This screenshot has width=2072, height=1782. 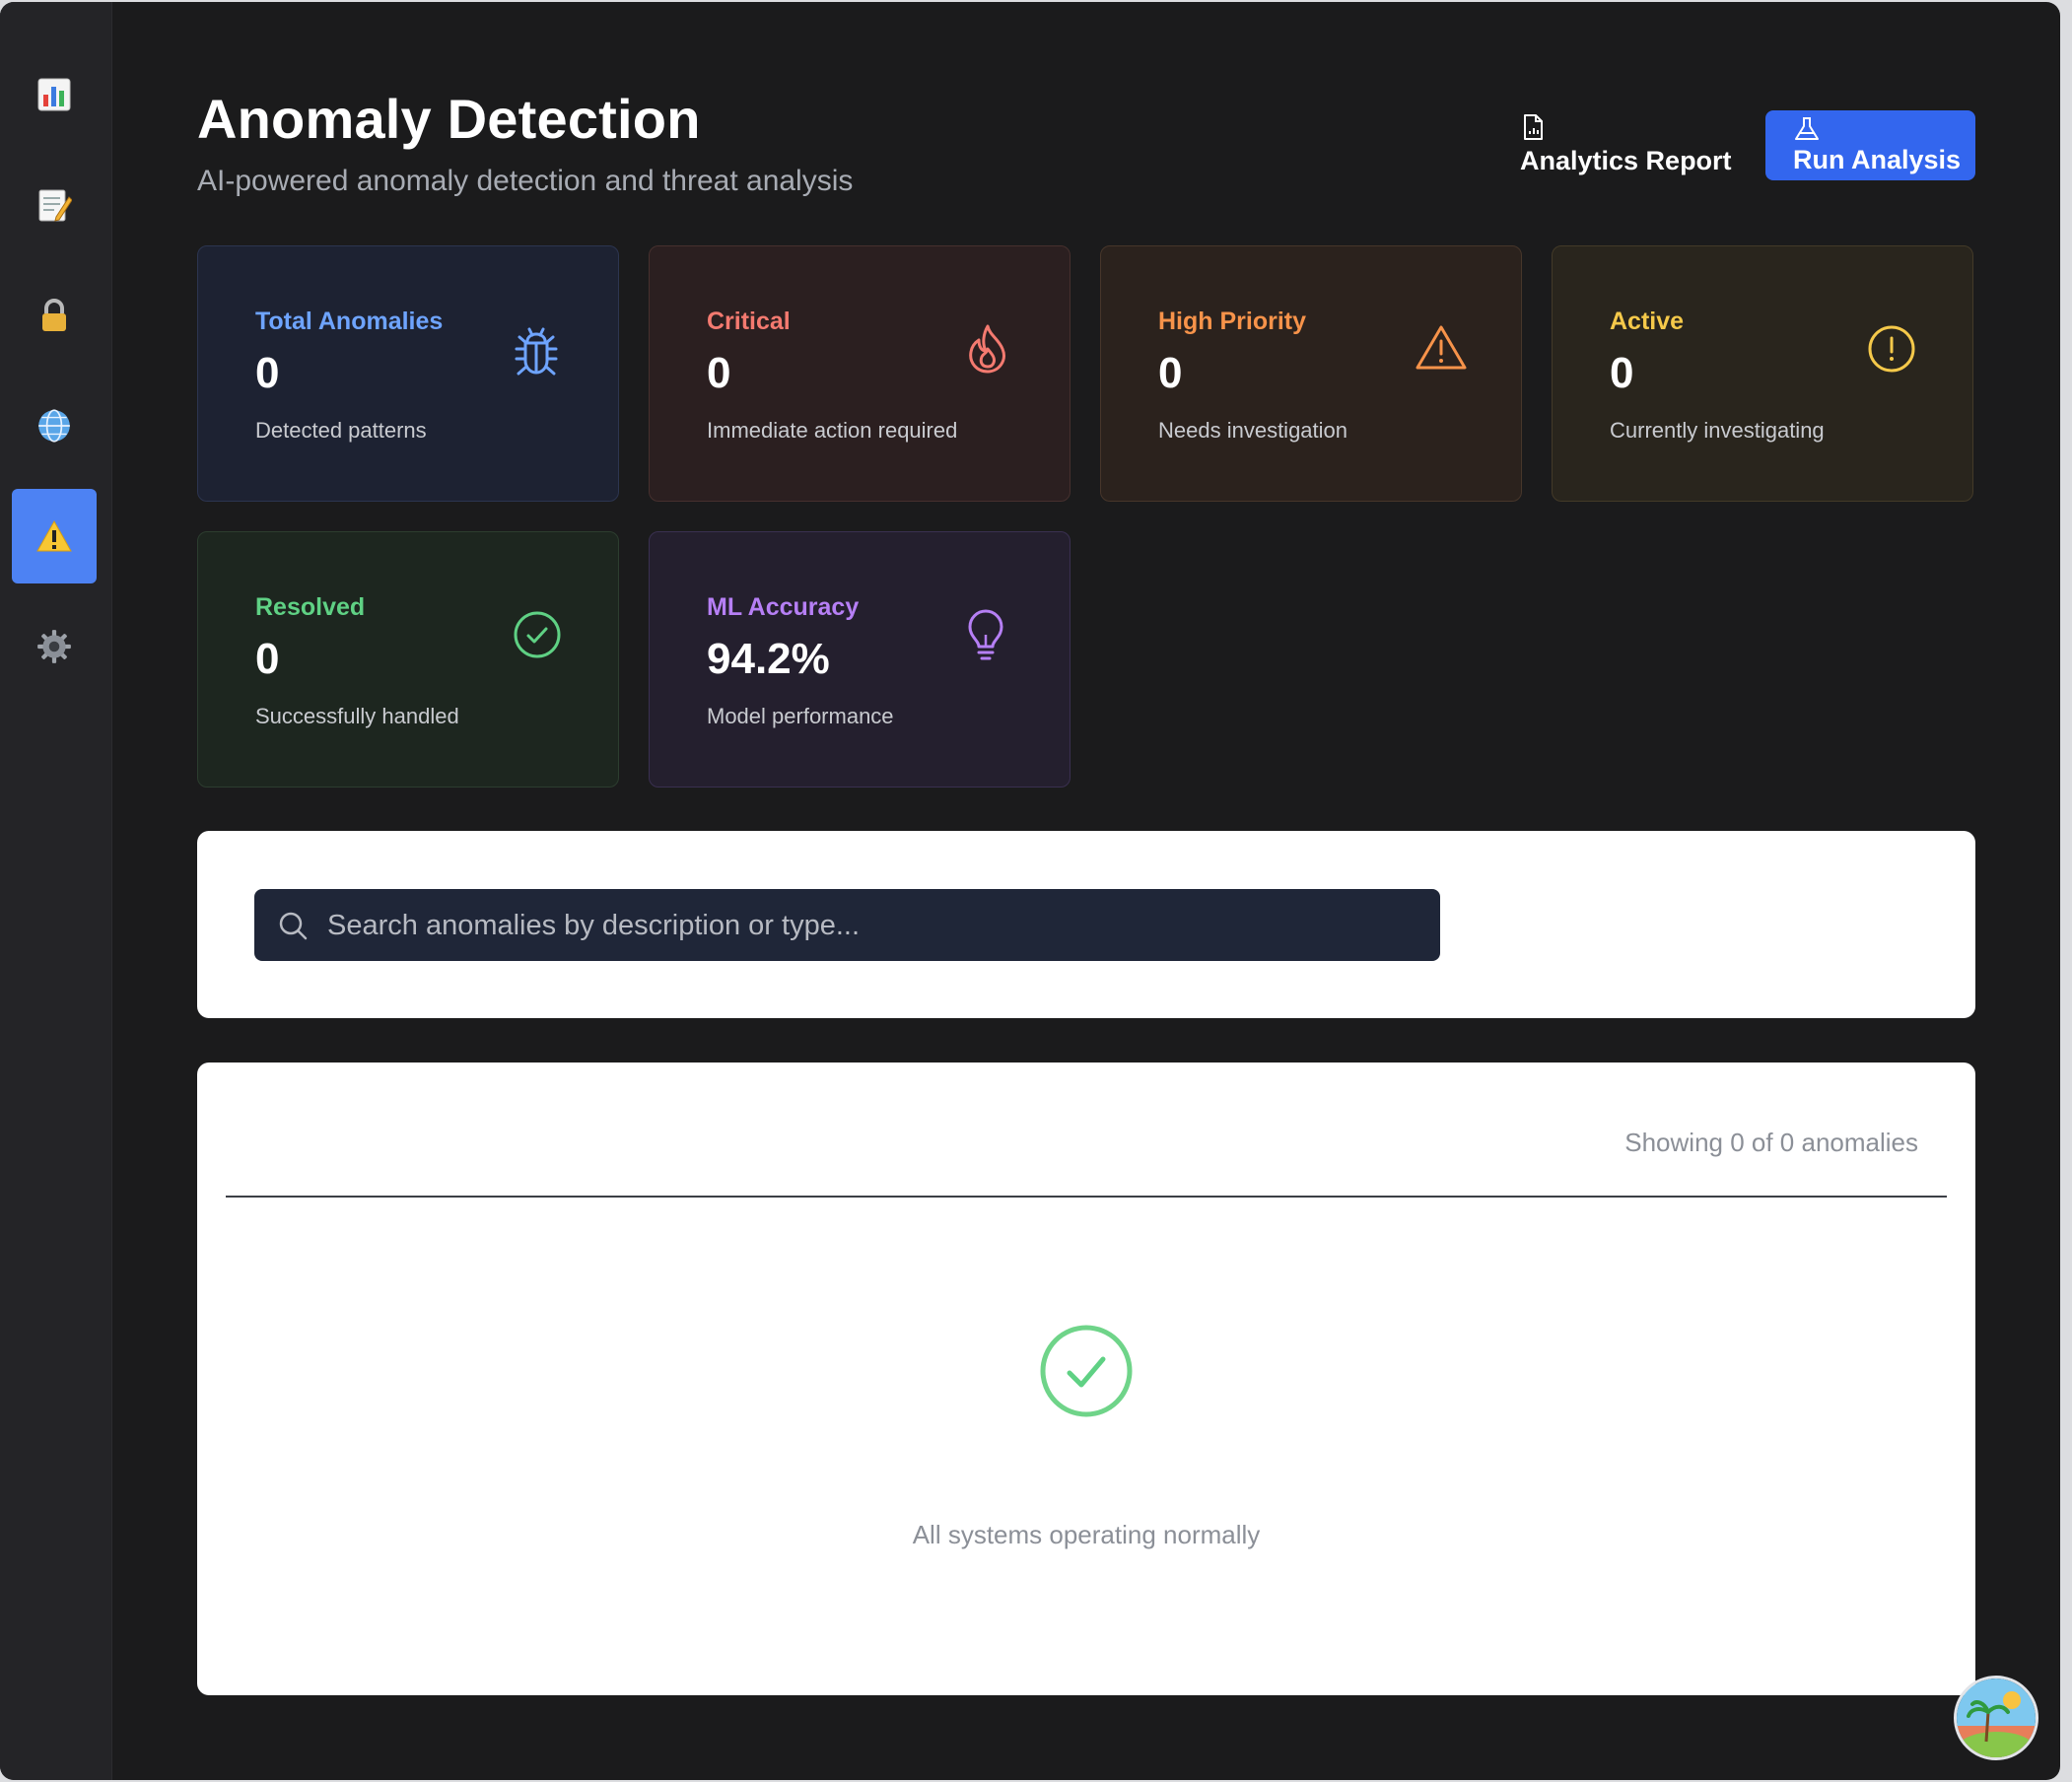 I want to click on empty-state-message: All systems operating normally, so click(x=1086, y=1534).